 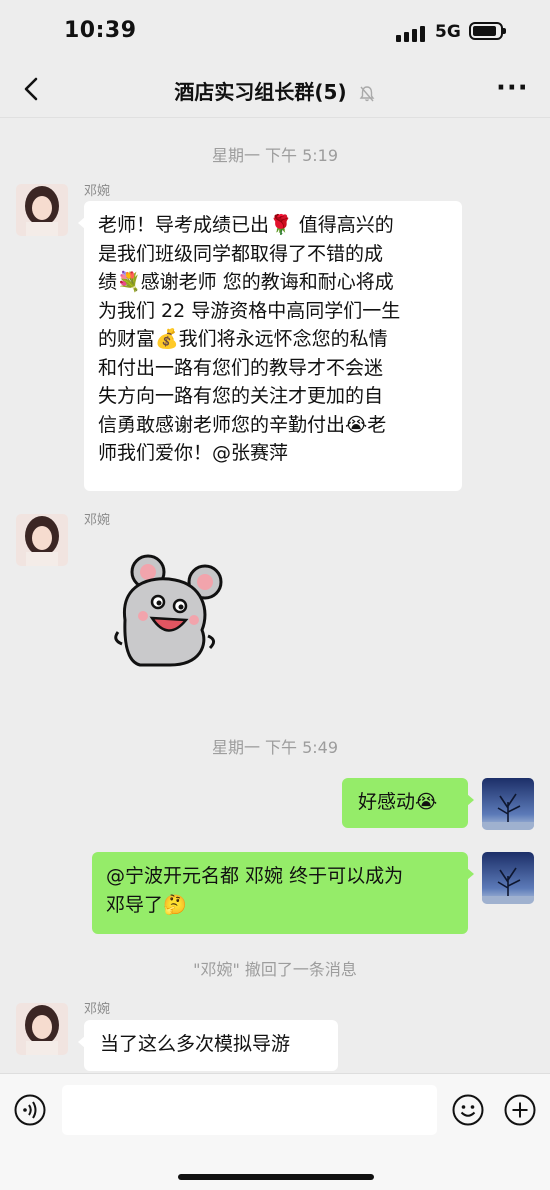 I want to click on message-input, so click(x=249, y=1110).